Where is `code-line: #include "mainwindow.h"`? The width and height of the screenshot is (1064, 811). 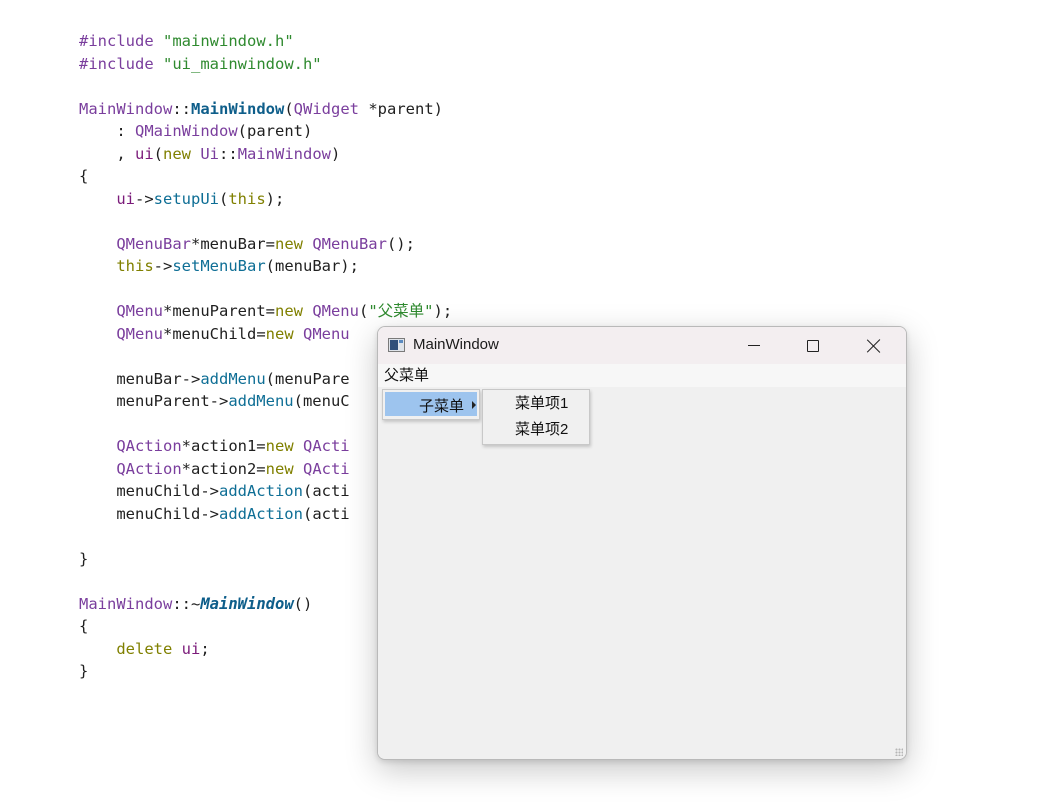
code-line: #include "mainwindow.h" is located at coordinates (265, 41).